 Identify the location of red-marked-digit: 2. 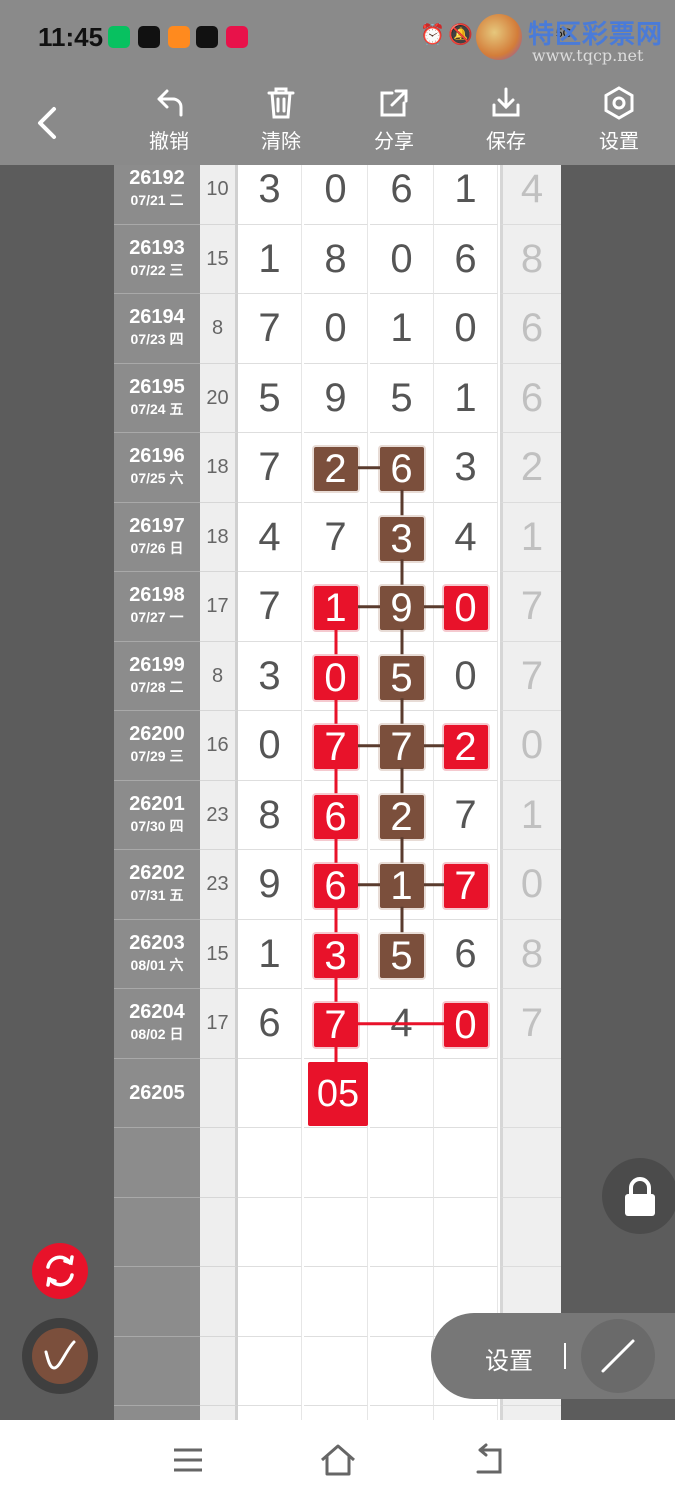
(465, 747).